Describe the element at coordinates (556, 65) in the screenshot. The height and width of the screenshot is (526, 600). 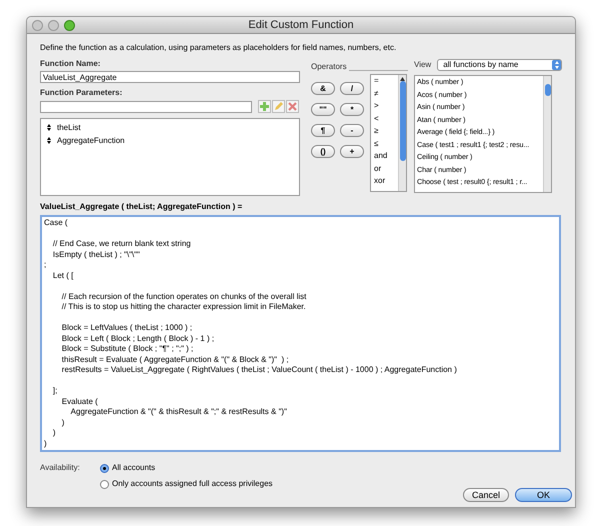
I see `dropdown-arrows-icon` at that location.